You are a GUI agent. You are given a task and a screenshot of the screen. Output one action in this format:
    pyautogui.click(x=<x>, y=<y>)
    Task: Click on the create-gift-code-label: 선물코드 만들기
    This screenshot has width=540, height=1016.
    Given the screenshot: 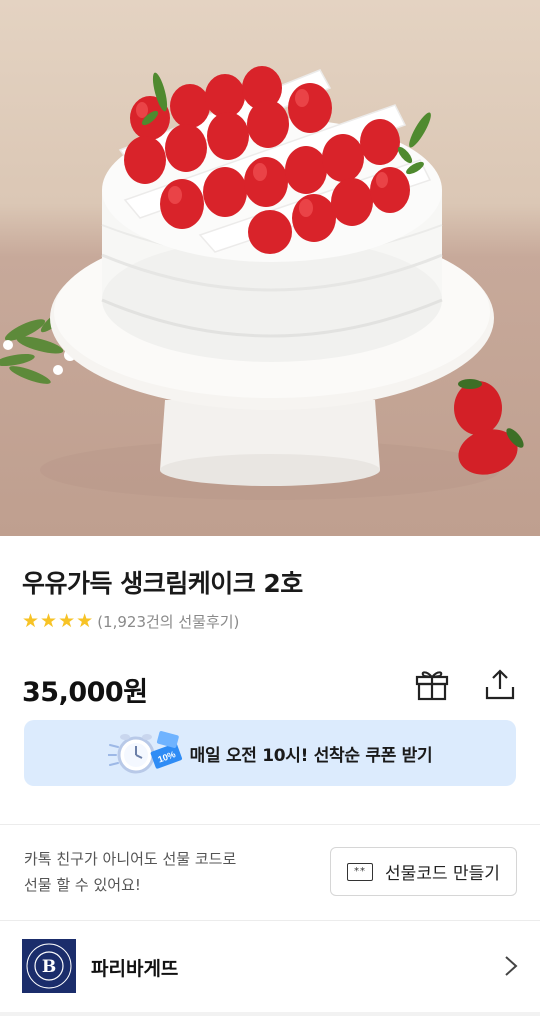 What is the action you would take?
    pyautogui.click(x=442, y=874)
    